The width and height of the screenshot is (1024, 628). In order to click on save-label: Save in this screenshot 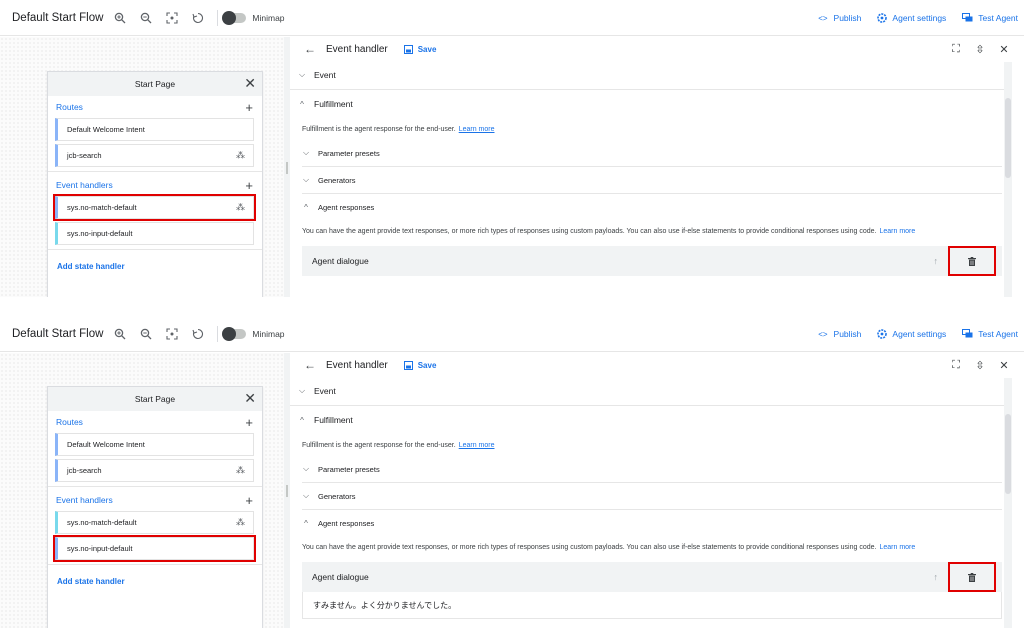, I will do `click(427, 49)`.